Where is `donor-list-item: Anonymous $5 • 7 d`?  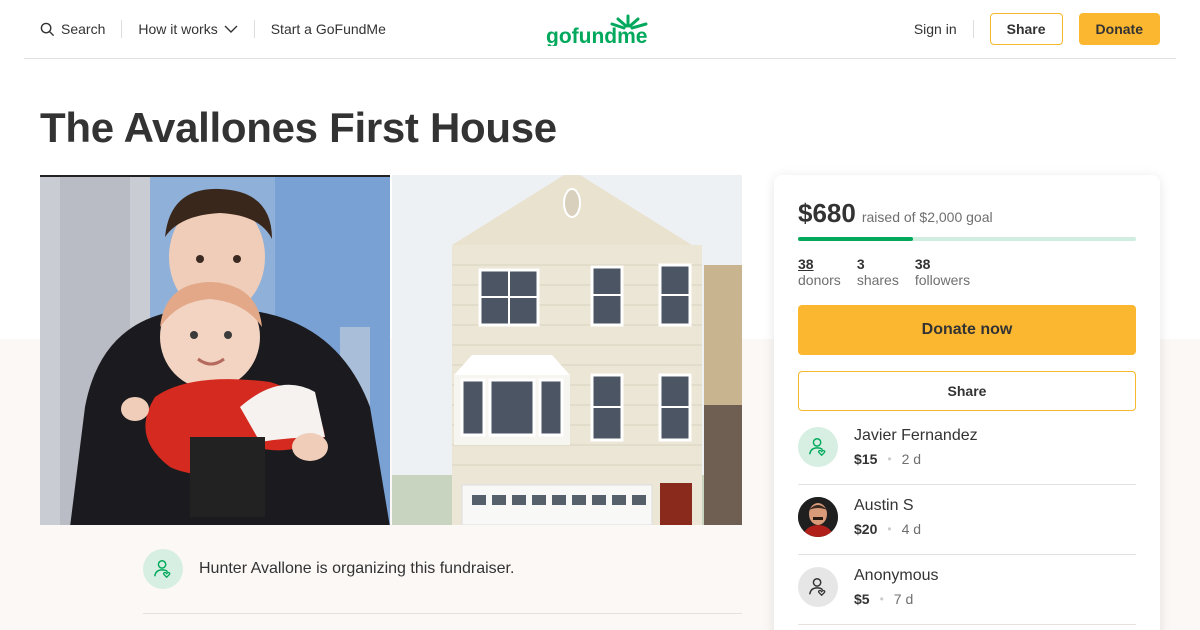 donor-list-item: Anonymous $5 • 7 d is located at coordinates (967, 598).